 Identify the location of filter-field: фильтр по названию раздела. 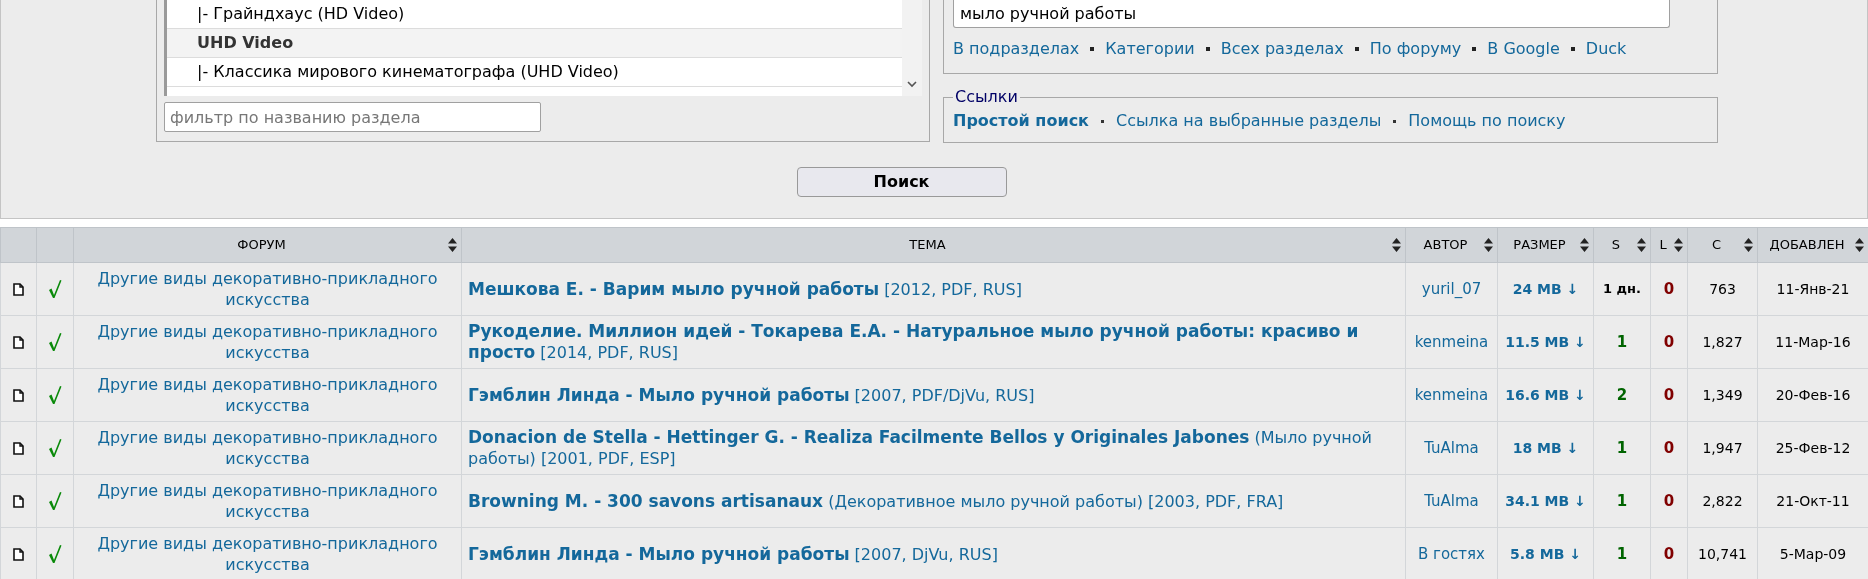
(352, 117).